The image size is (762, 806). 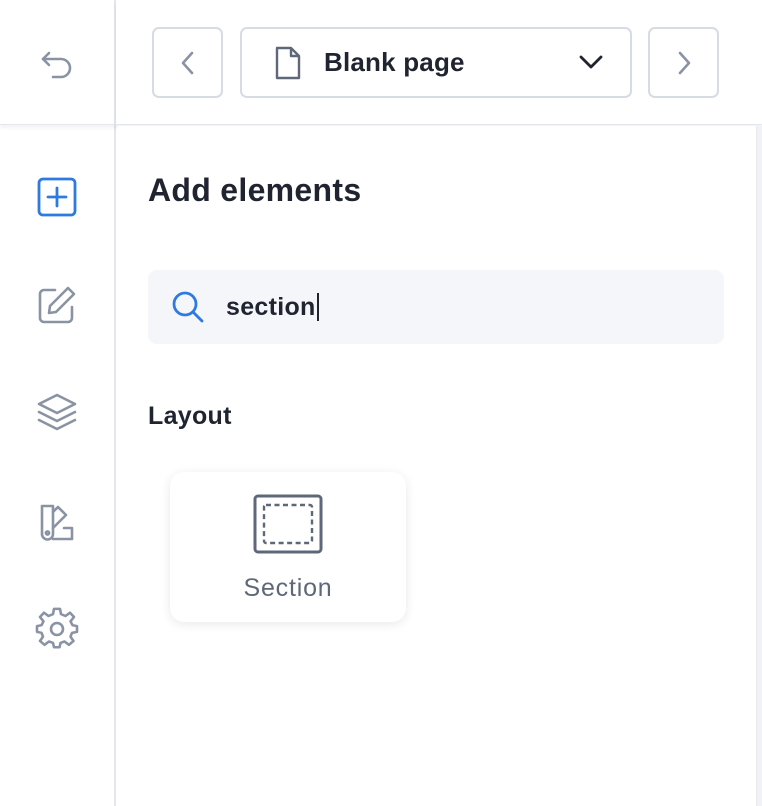 What do you see at coordinates (288, 524) in the screenshot?
I see `section-icon` at bounding box center [288, 524].